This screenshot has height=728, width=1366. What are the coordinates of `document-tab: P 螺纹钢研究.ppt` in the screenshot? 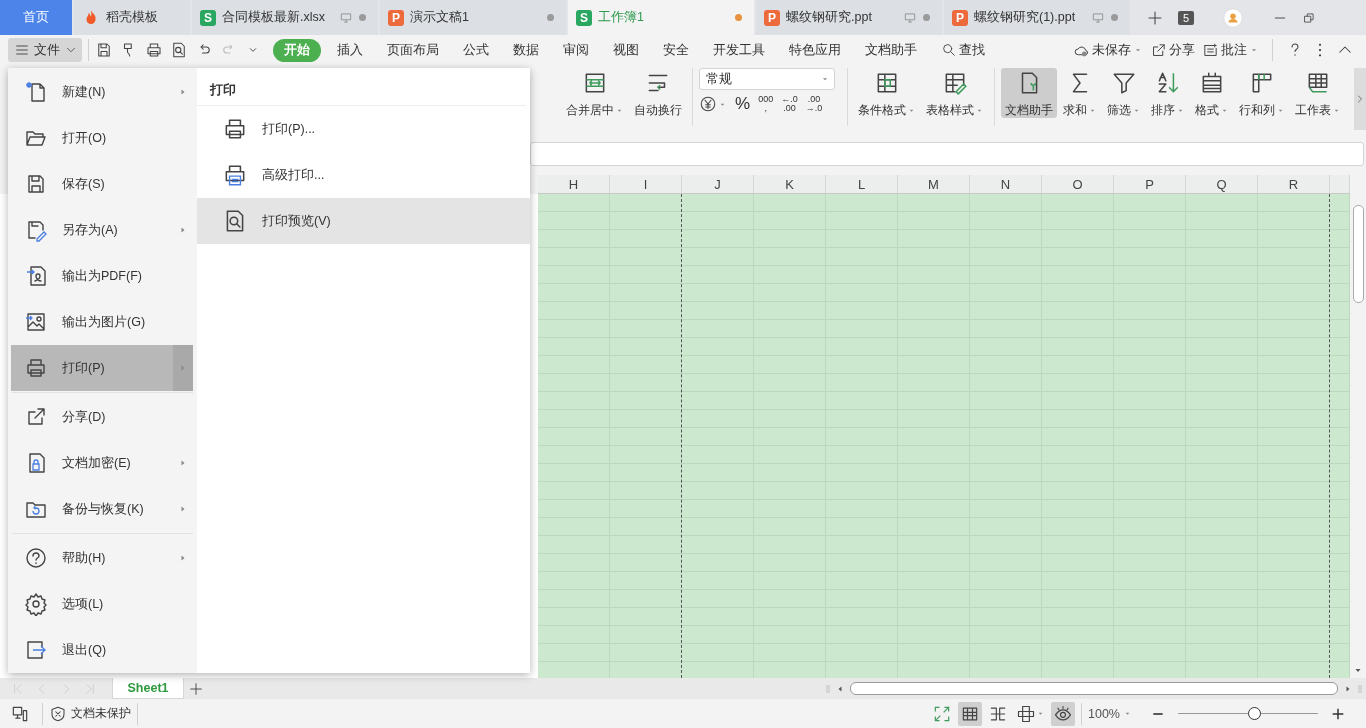 It's located at (849, 17).